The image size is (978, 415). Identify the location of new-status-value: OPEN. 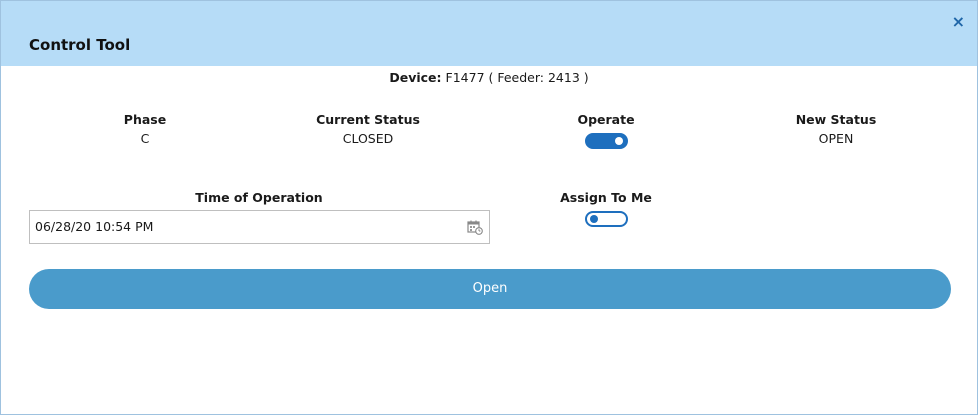
(836, 138).